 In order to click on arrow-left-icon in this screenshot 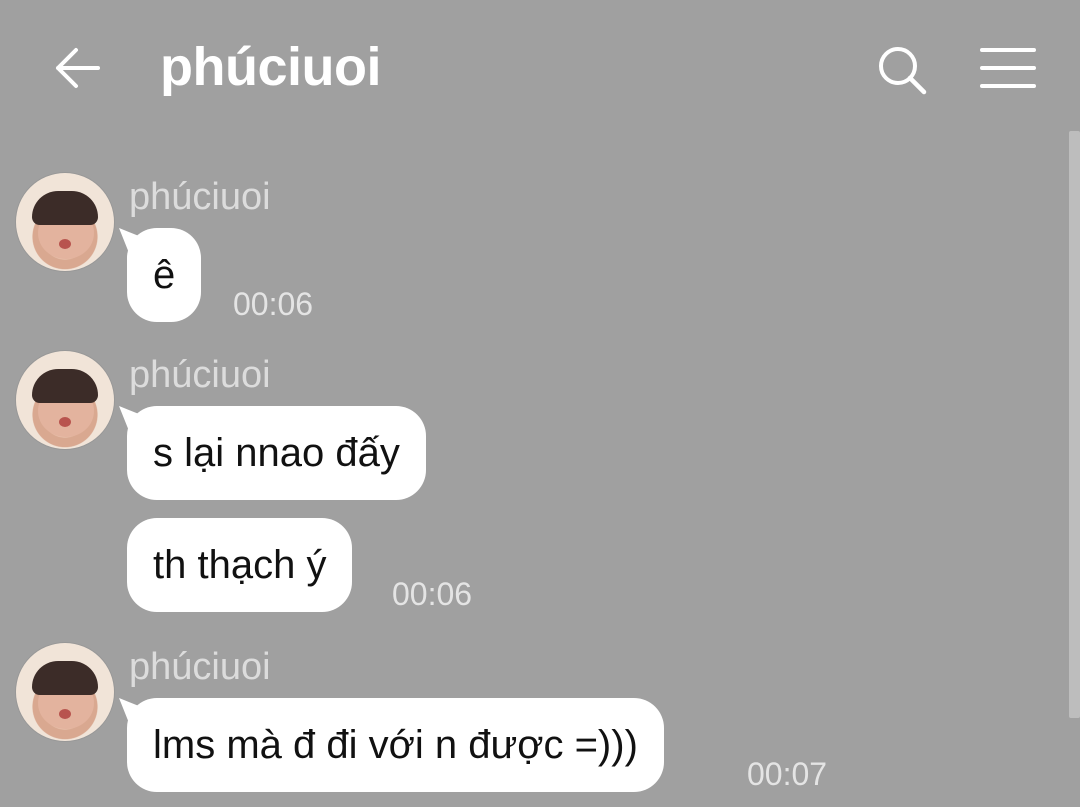, I will do `click(78, 68)`.